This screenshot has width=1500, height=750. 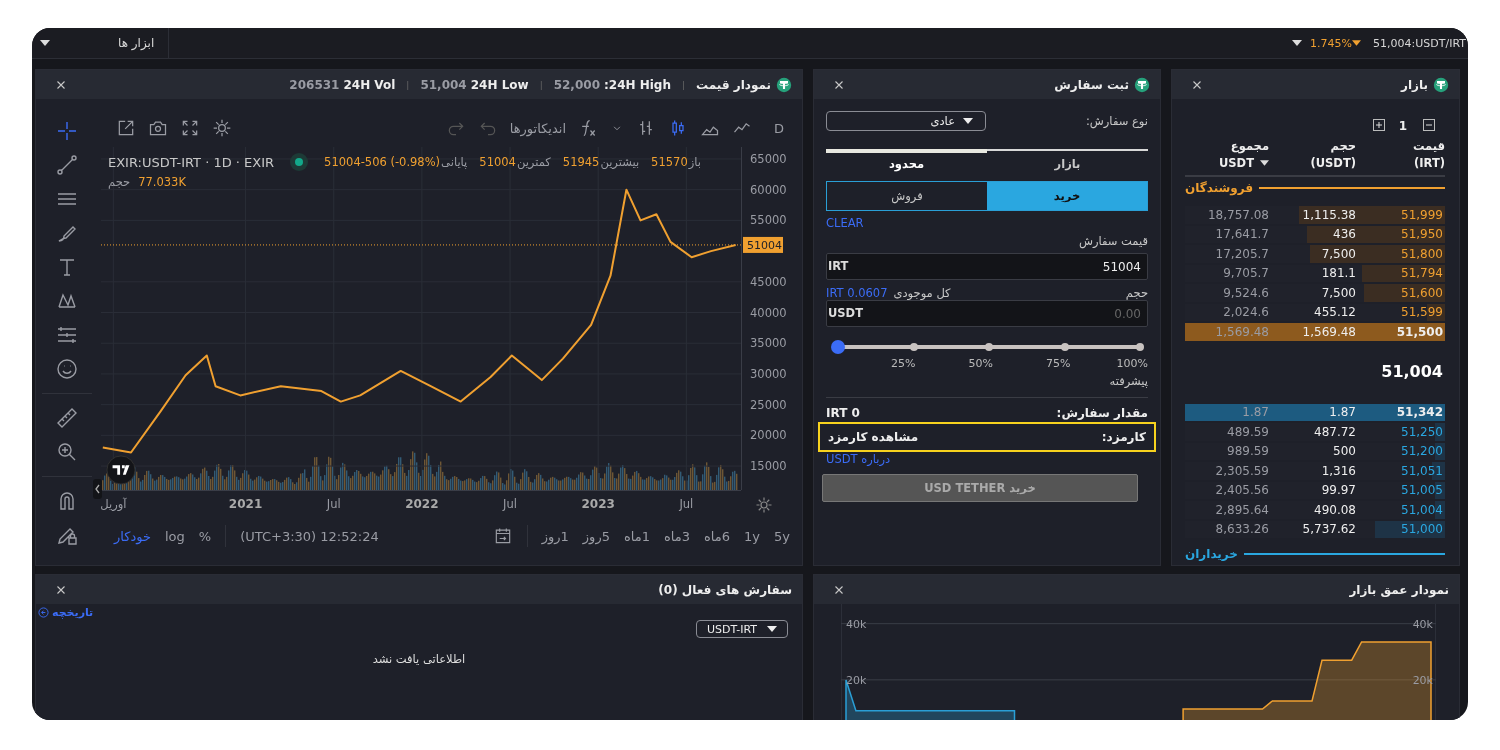 I want to click on clear-link: CLEAR, so click(x=845, y=223).